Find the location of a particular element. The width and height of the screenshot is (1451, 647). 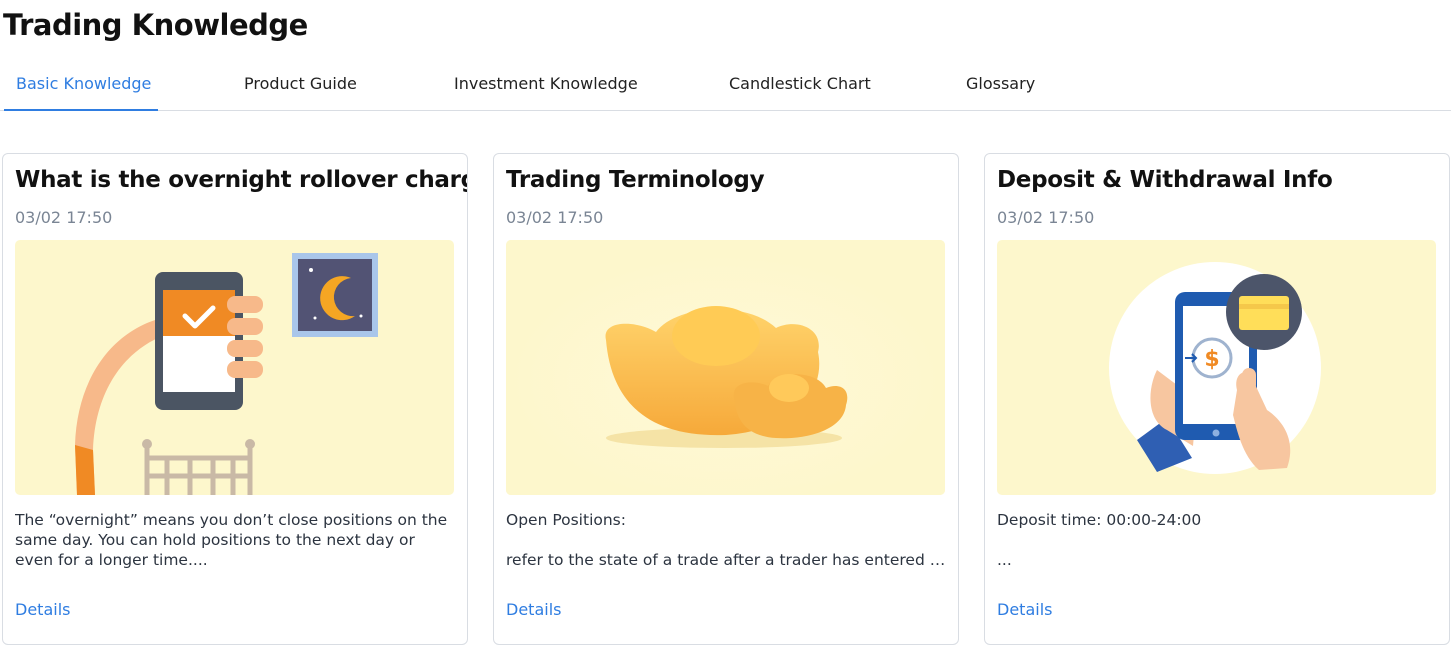

card-title: Deposit & Withdrawal Info is located at coordinates (1165, 180).